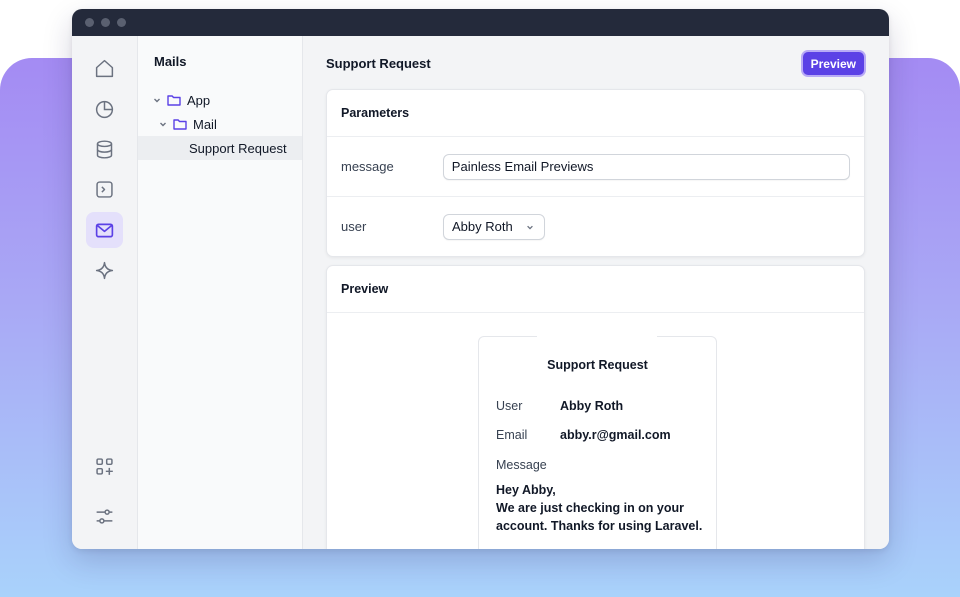 The width and height of the screenshot is (960, 597). What do you see at coordinates (521, 465) in the screenshot?
I see `email-message-label: Message` at bounding box center [521, 465].